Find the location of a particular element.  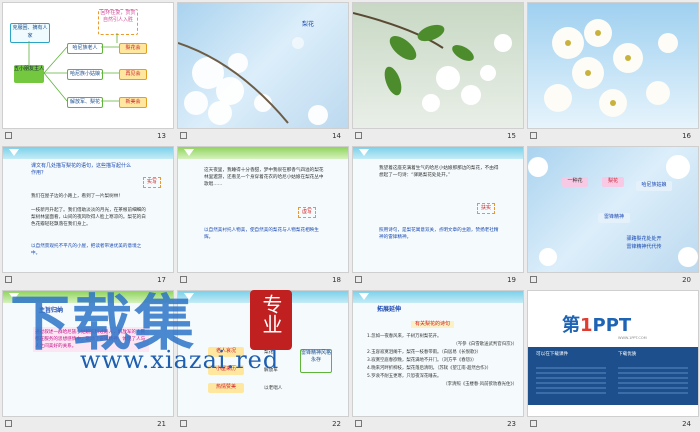

watermark-seal-text: 专业 is located at coordinates (271, 314).